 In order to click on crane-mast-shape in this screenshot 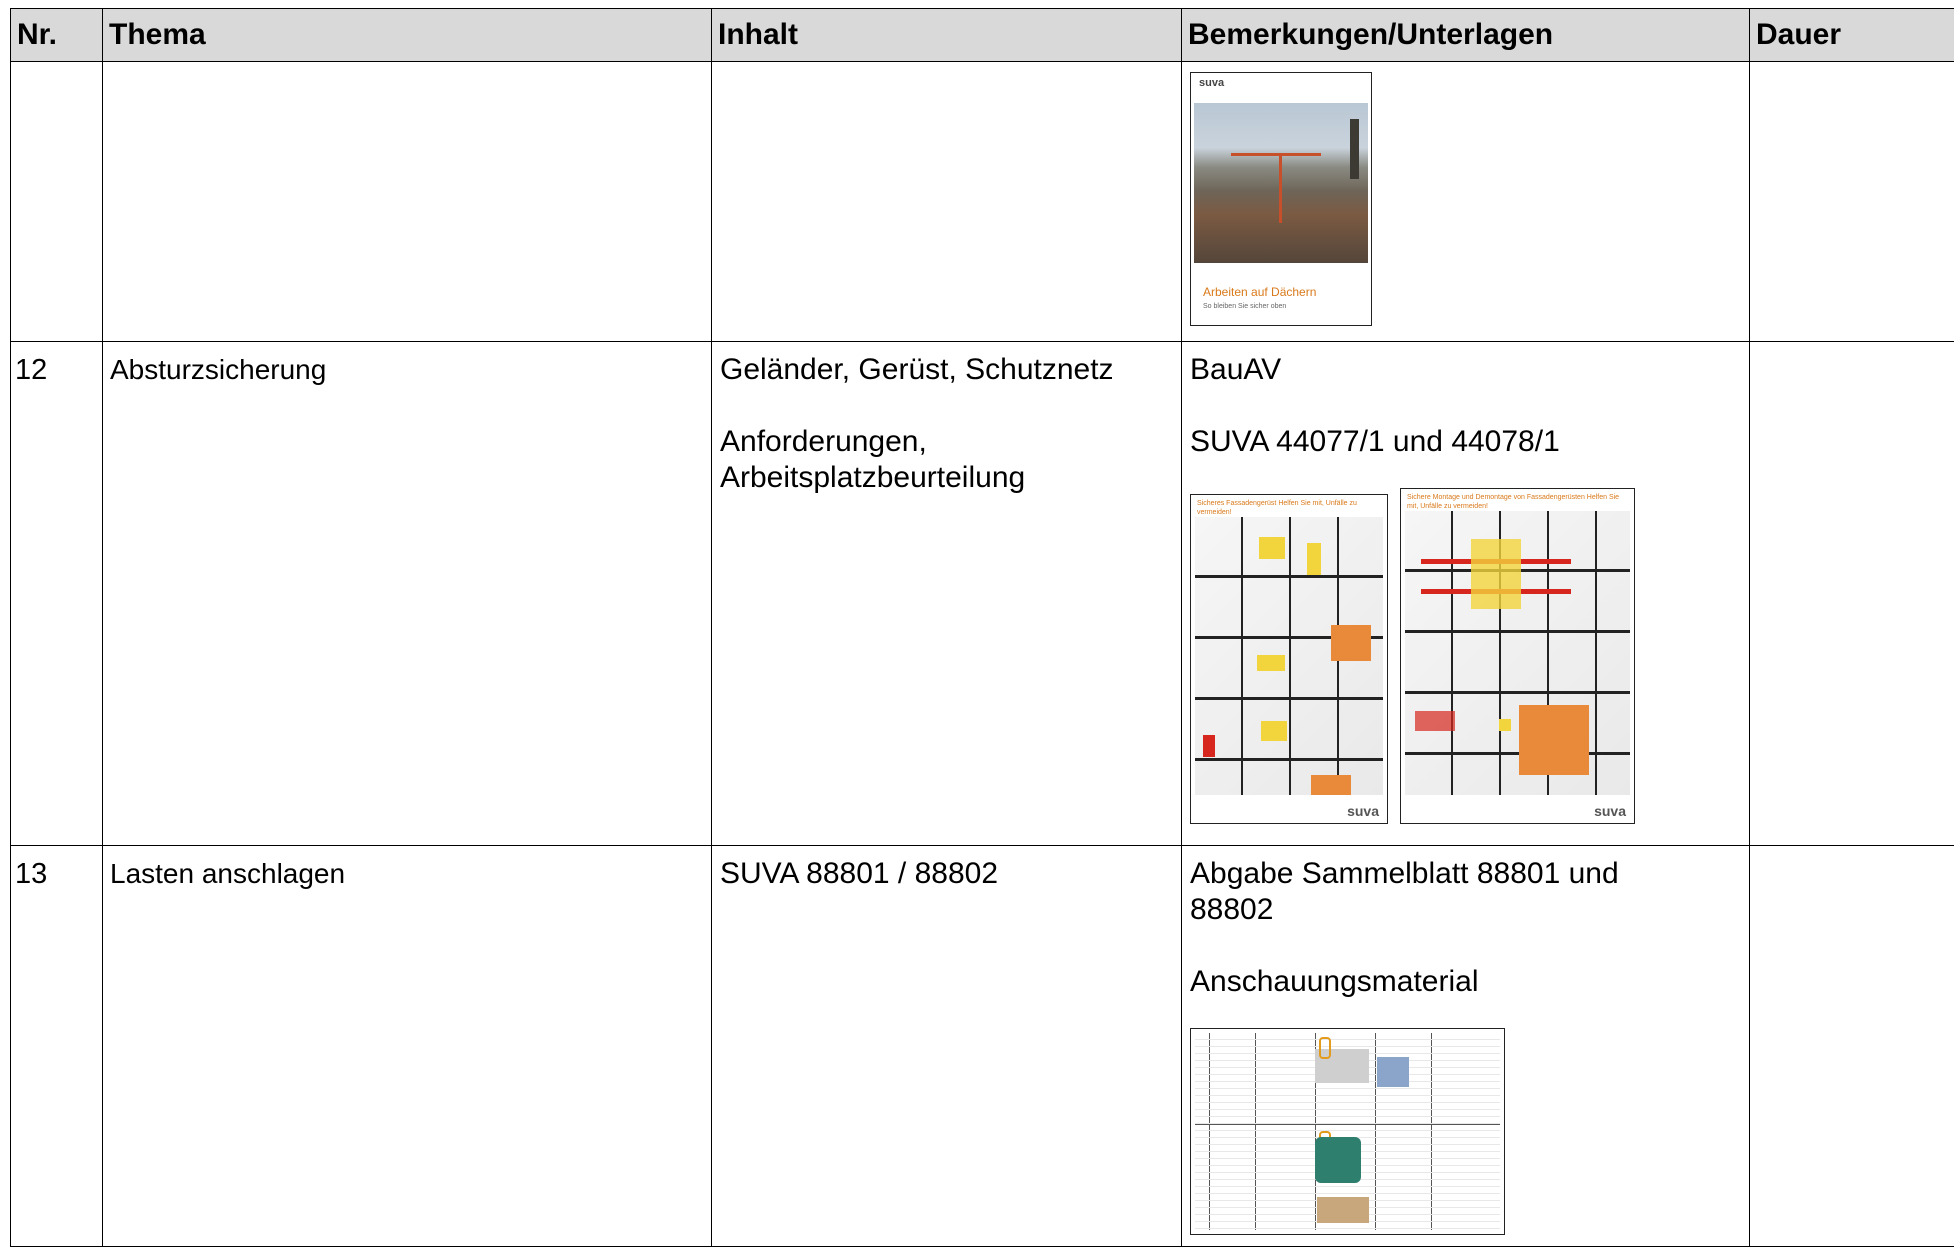, I will do `click(1280, 188)`.